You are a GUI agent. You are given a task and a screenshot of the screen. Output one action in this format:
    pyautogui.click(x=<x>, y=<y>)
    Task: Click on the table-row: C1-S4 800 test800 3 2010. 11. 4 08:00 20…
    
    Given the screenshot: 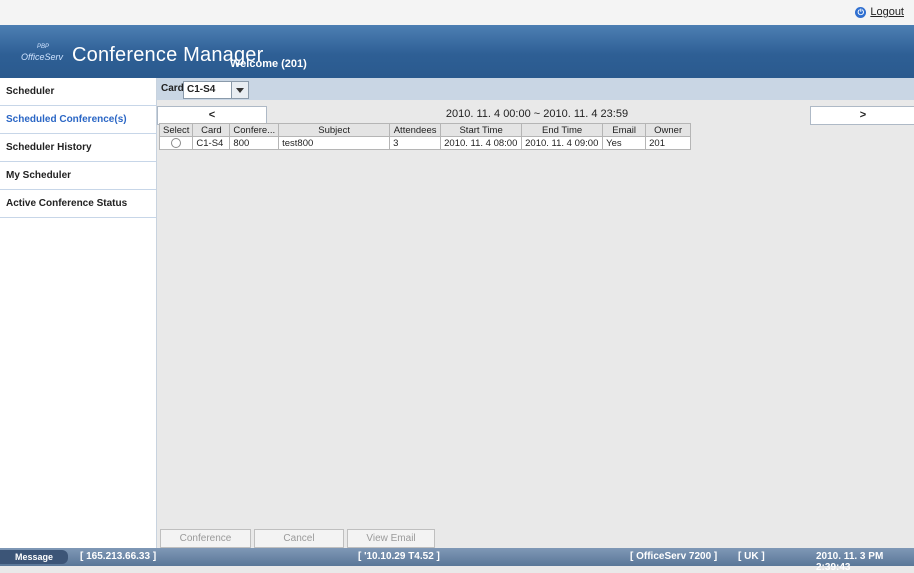 What is the action you would take?
    pyautogui.click(x=425, y=143)
    